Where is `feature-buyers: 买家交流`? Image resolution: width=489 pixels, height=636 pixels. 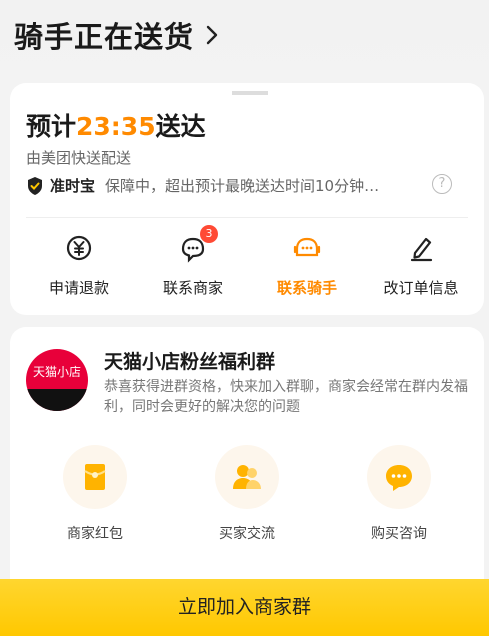
feature-buyers: 买家交流 is located at coordinates (247, 494).